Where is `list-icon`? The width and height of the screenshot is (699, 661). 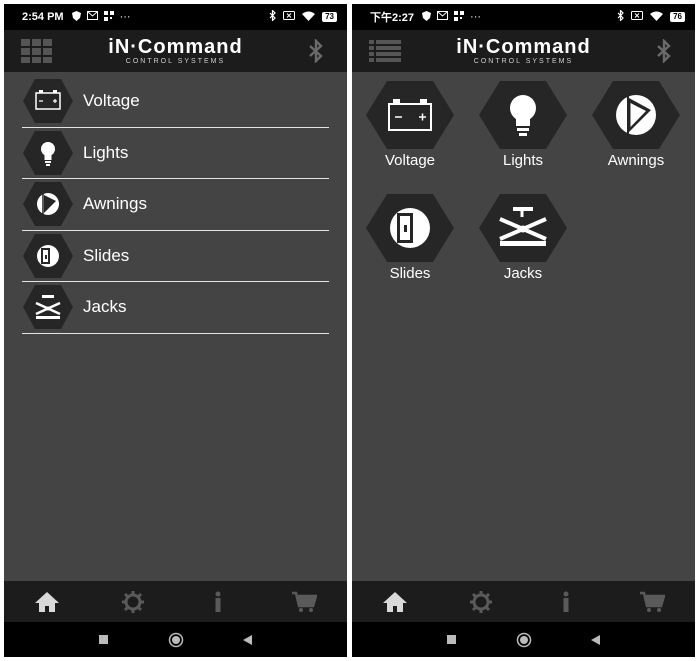 list-icon is located at coordinates (385, 51).